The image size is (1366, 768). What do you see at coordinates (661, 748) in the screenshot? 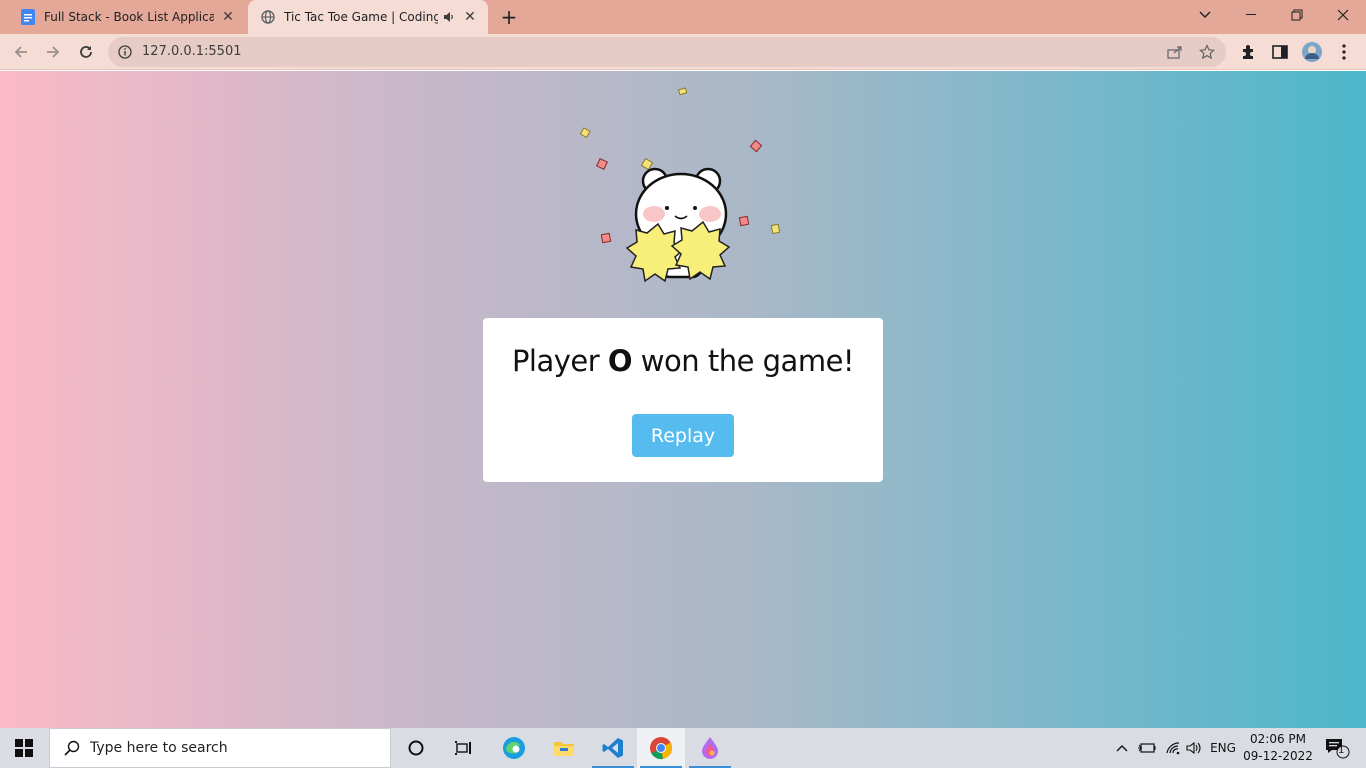
I see `chrome-icon` at bounding box center [661, 748].